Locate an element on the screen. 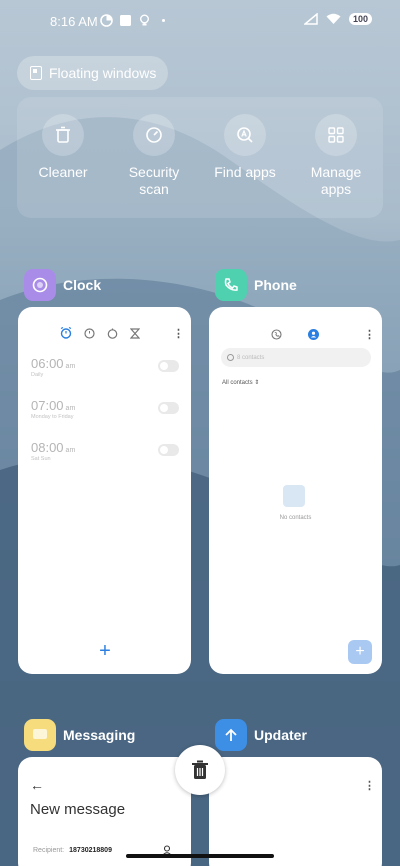 This screenshot has width=400, height=866. recipient-value: 18730218809 is located at coordinates (90, 850).